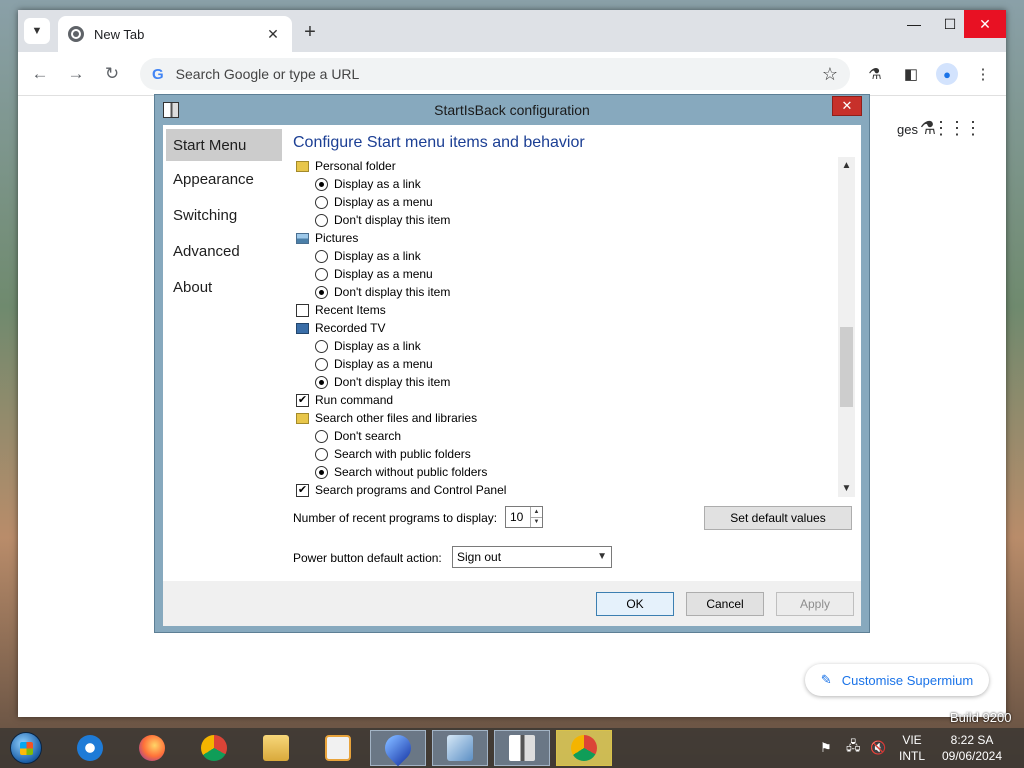 Image resolution: width=1024 pixels, height=768 pixels. Describe the element at coordinates (573, 489) in the screenshot. I see `checkbox-option: ✔ Search programs and Control Panel` at that location.